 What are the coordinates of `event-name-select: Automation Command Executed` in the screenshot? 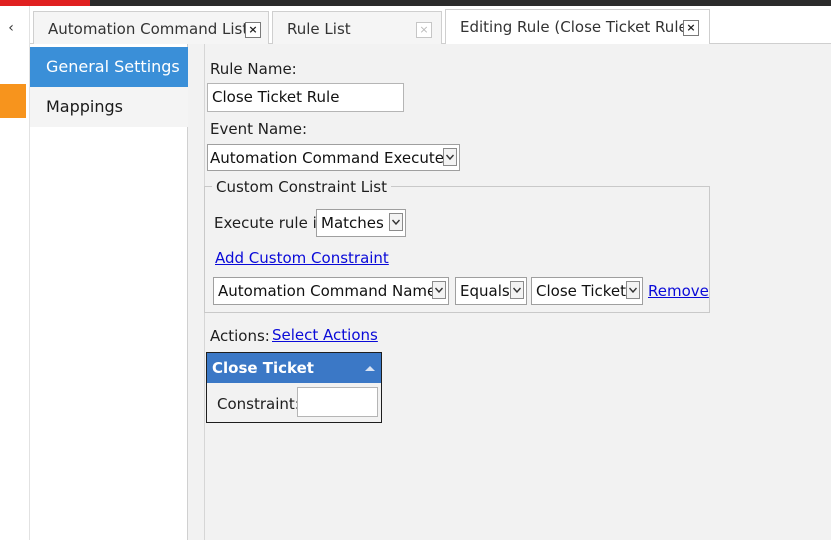 It's located at (333, 157).